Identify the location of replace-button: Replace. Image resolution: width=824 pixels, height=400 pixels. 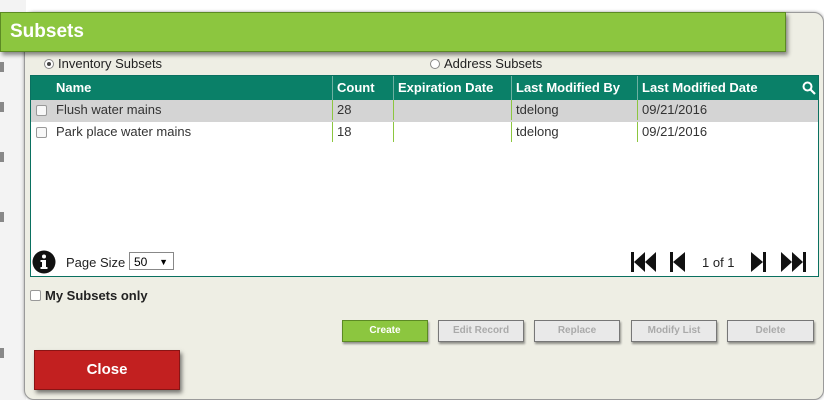
(577, 331).